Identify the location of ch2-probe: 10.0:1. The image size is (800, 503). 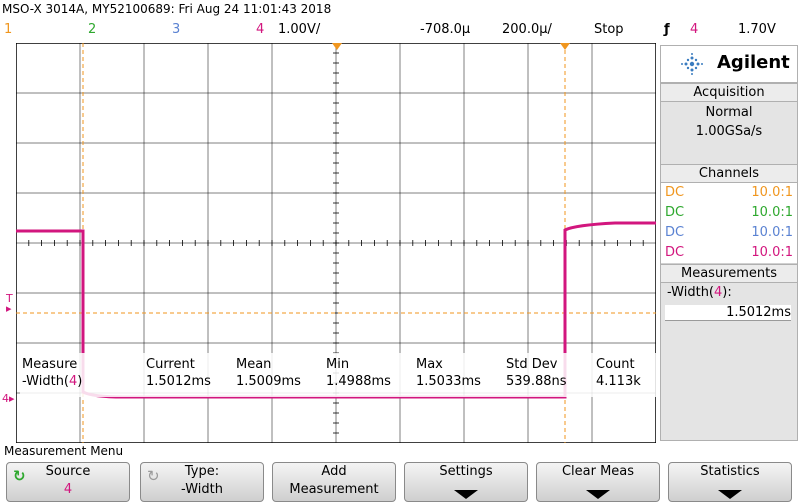
(772, 212).